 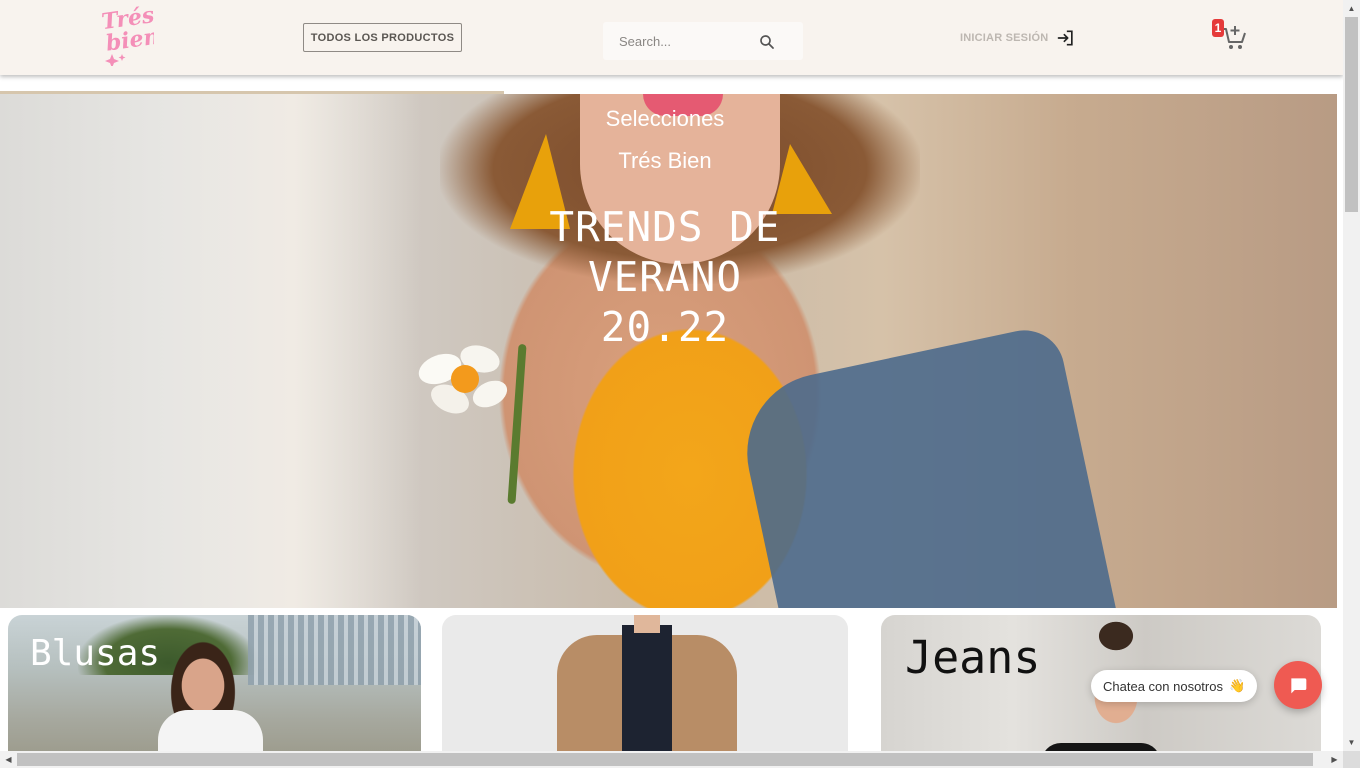 I want to click on vertical-scroll-thumb, so click(x=1351, y=114).